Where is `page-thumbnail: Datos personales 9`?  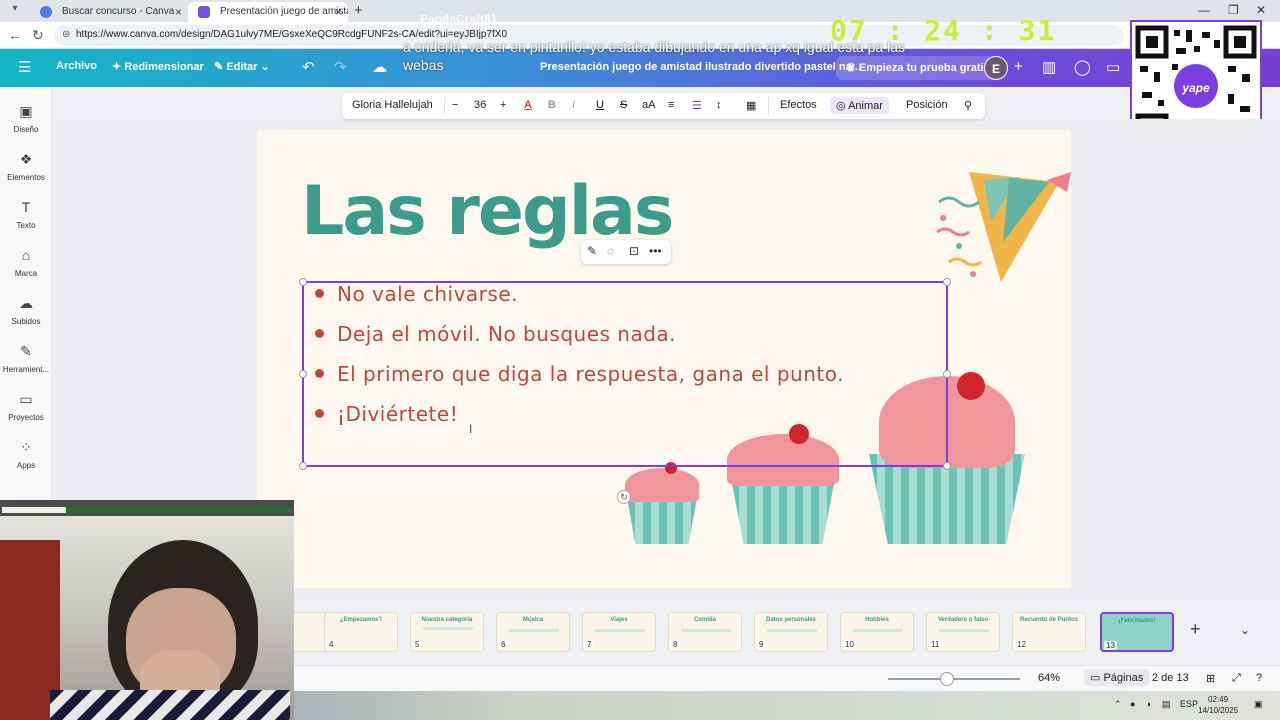 page-thumbnail: Datos personales 9 is located at coordinates (791, 632).